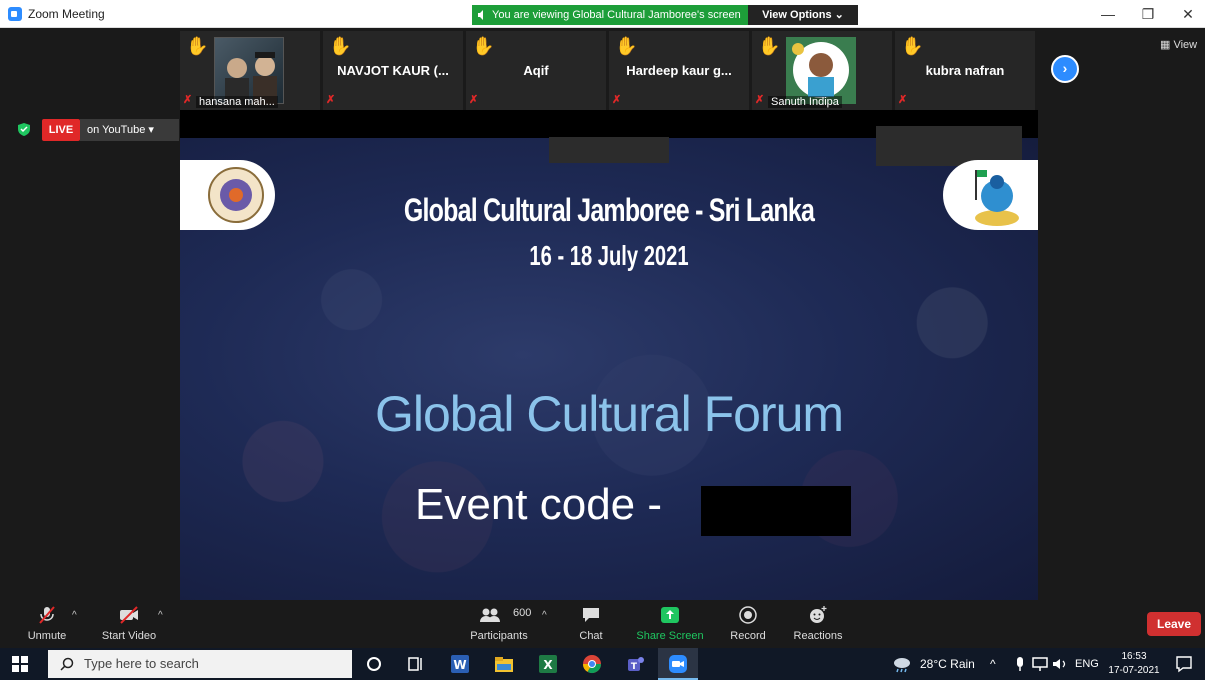 Image resolution: width=1205 pixels, height=680 pixels. What do you see at coordinates (1134, 664) in the screenshot?
I see `taskbar-clock: 16:53 17-07-2021` at bounding box center [1134, 664].